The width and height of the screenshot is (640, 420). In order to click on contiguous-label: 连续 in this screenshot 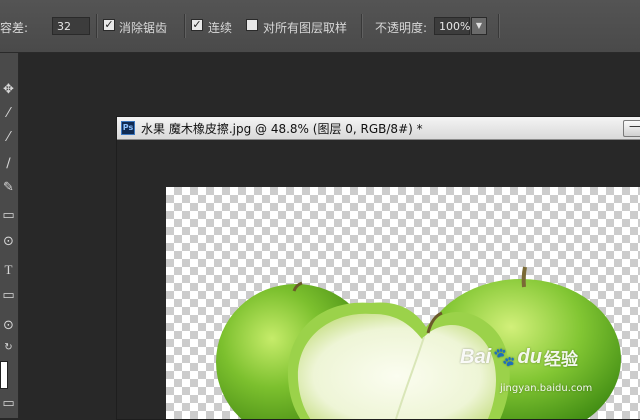, I will do `click(220, 27)`.